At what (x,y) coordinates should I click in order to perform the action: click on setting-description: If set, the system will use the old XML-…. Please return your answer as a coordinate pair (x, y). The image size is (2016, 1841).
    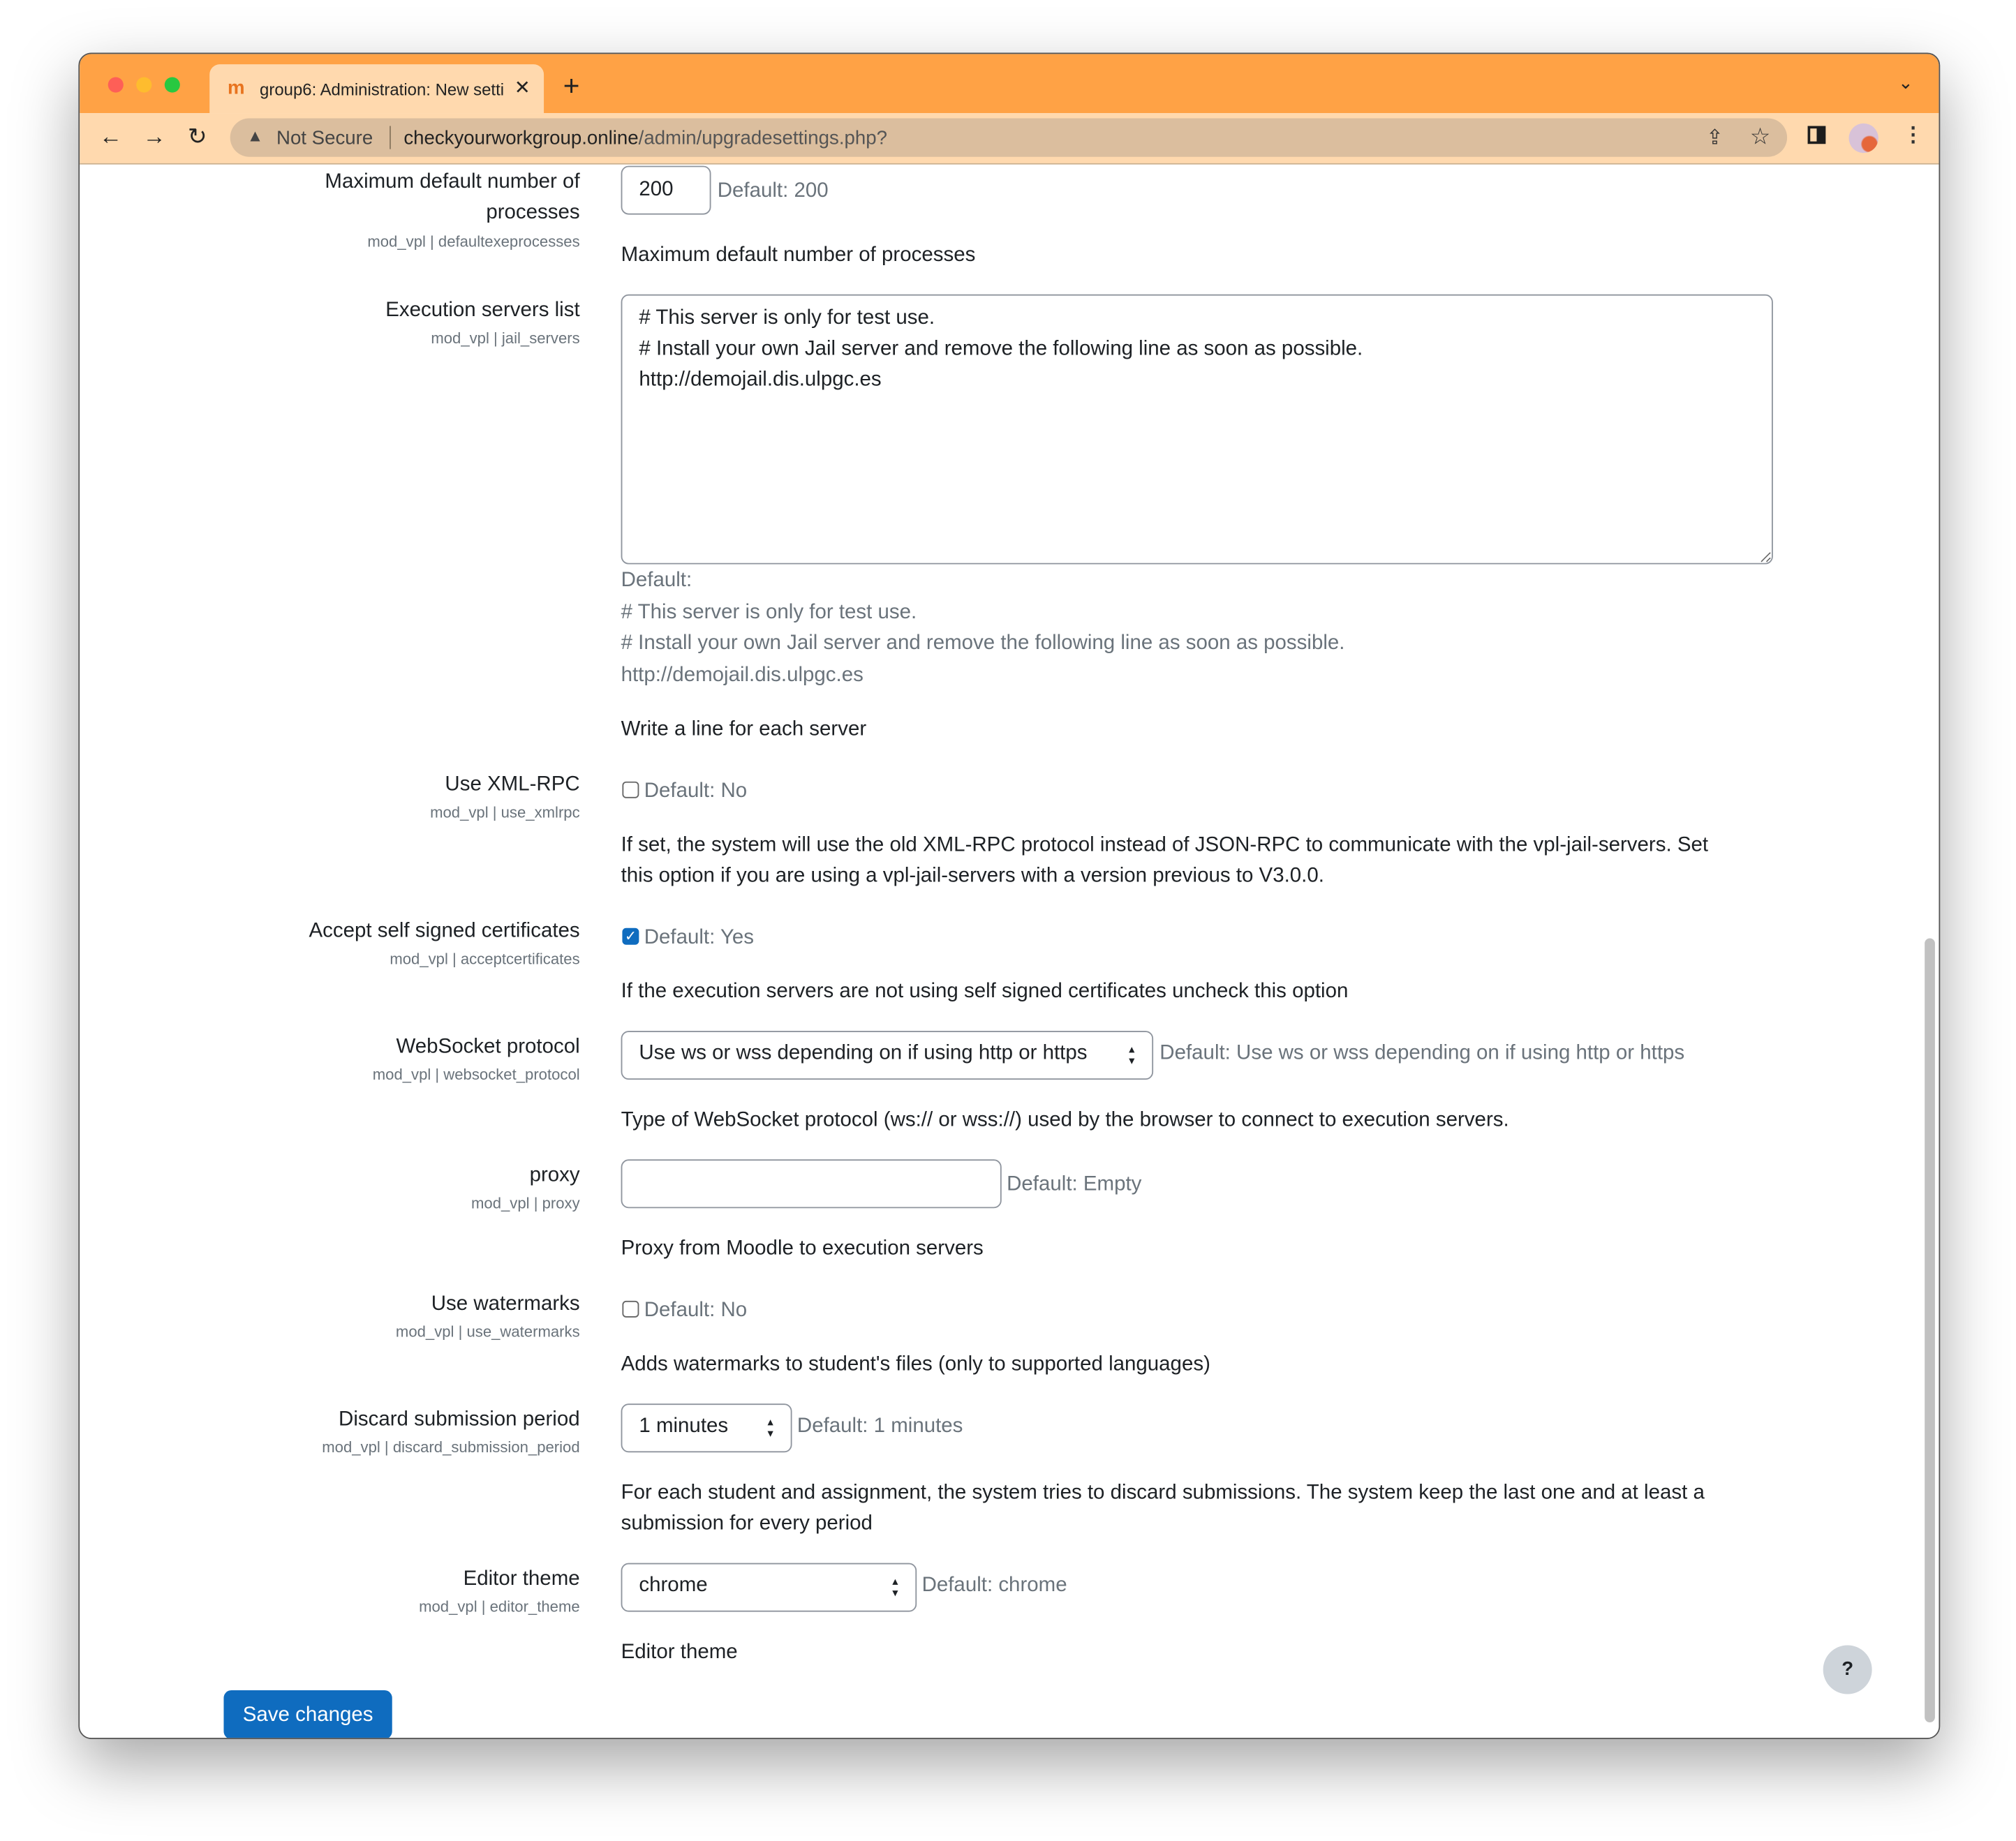
    Looking at the image, I should click on (1165, 845).